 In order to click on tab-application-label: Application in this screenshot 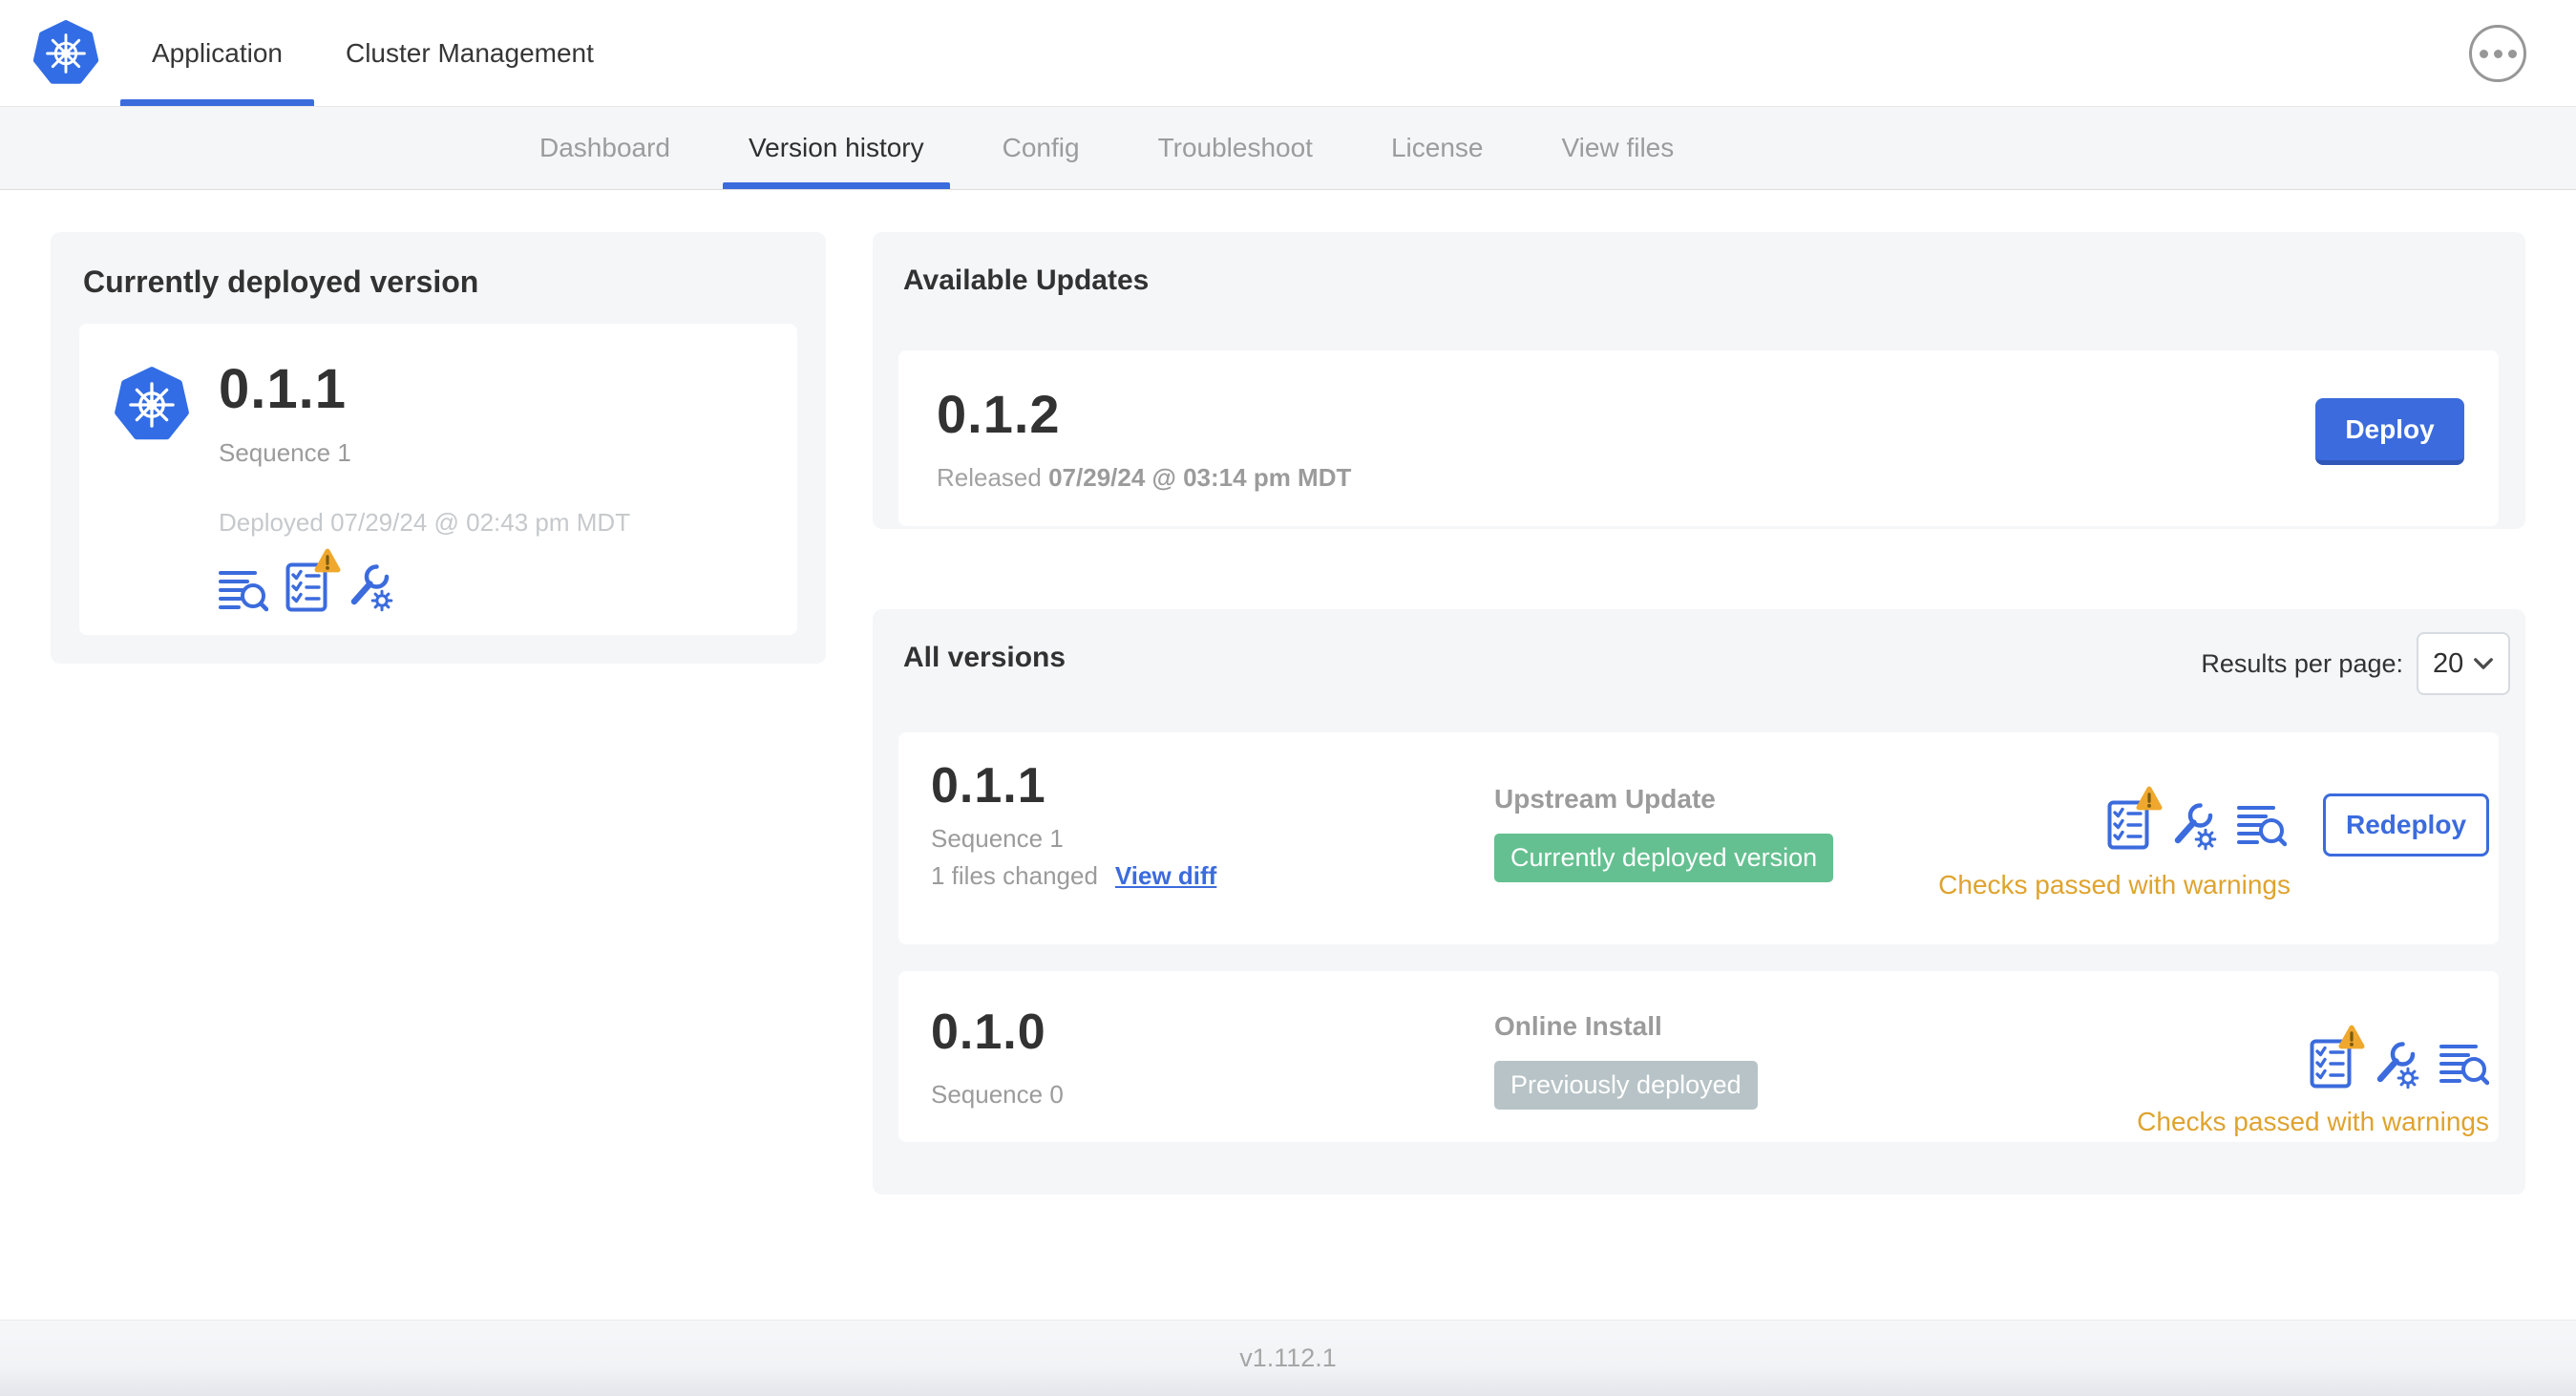, I will do `click(217, 52)`.